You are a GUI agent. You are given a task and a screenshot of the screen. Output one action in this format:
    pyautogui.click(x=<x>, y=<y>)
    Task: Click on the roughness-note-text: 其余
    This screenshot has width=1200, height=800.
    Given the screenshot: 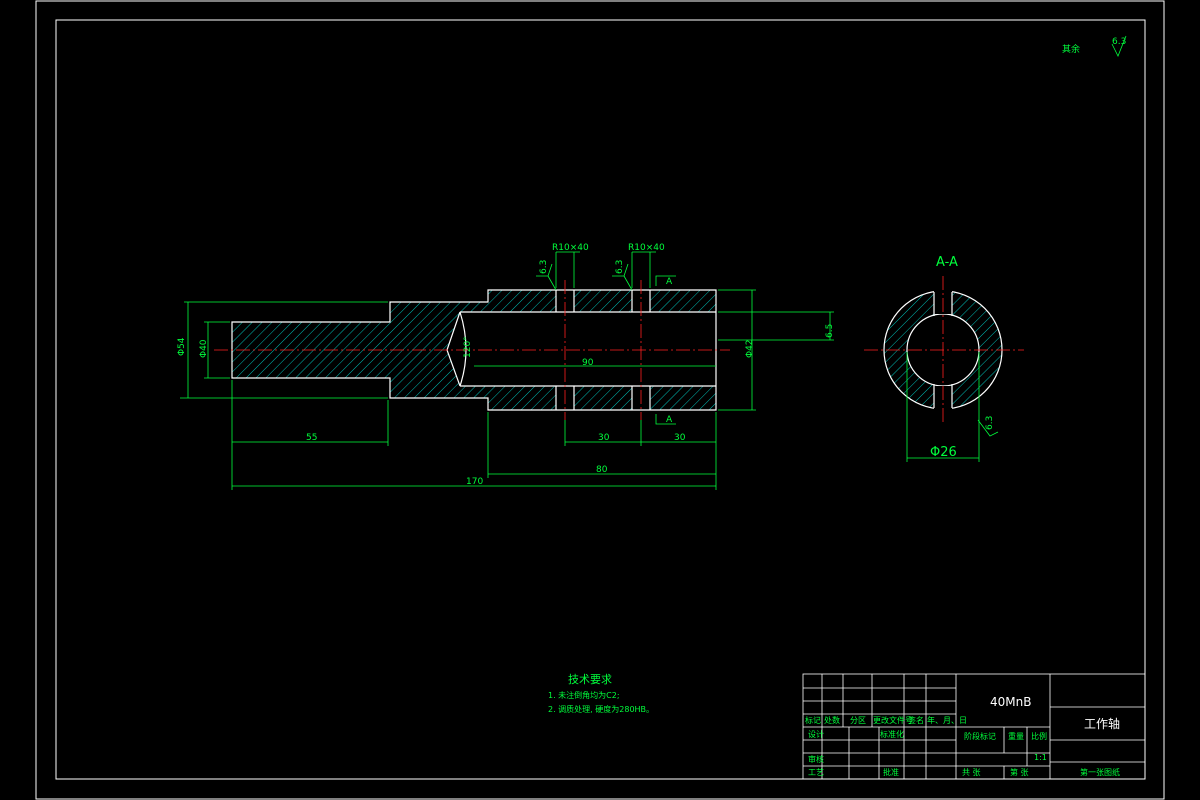 What is the action you would take?
    pyautogui.click(x=1071, y=49)
    